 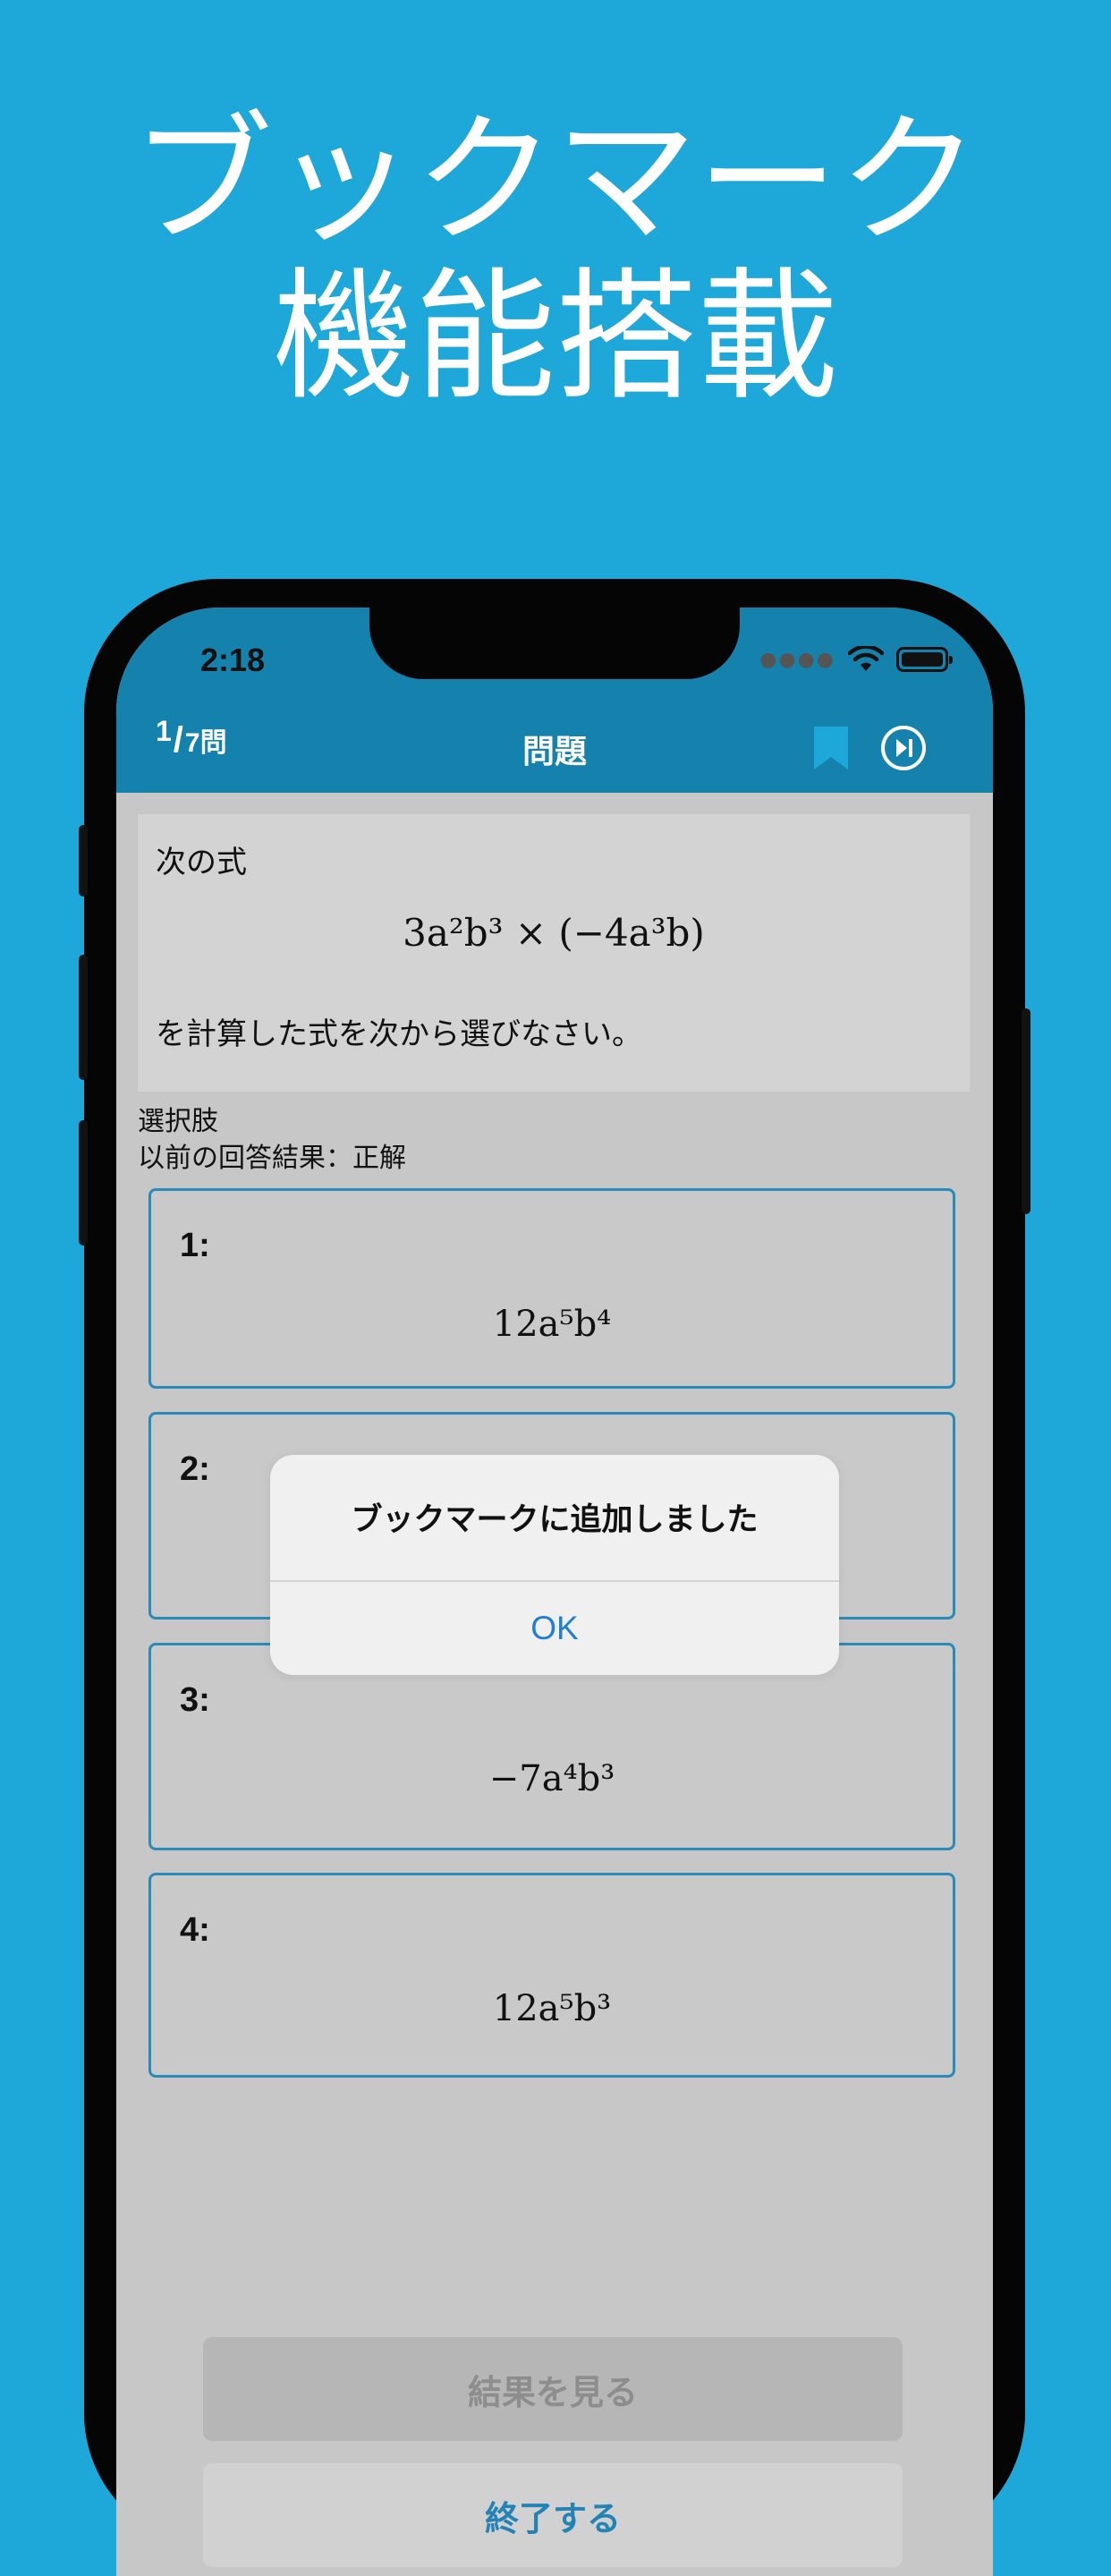 I want to click on phone-volume-down, so click(x=83, y=1182).